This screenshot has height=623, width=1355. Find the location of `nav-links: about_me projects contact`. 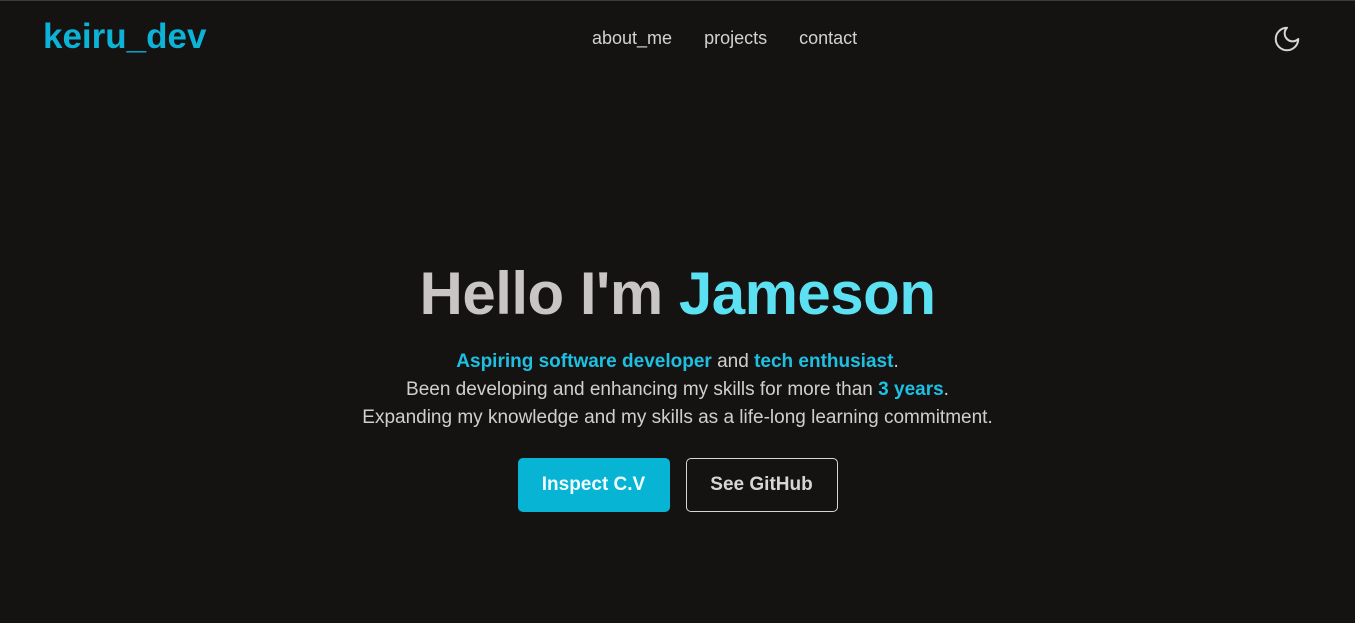

nav-links: about_me projects contact is located at coordinates (724, 38).